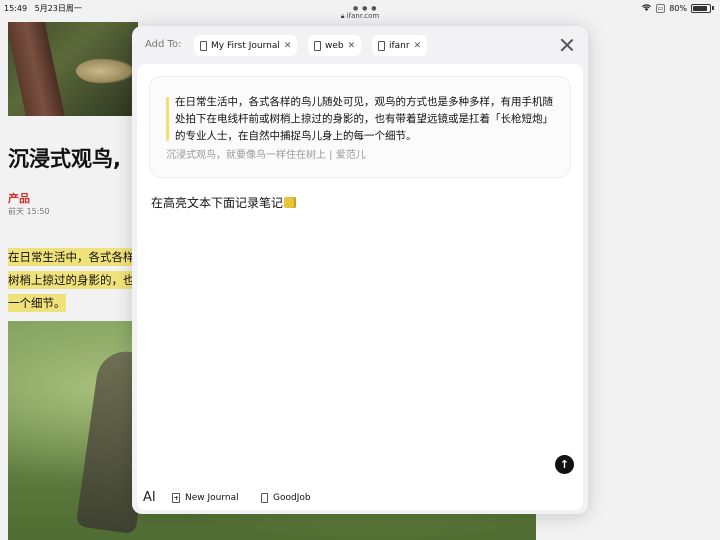  I want to click on tag-label: My First Journal, so click(245, 45).